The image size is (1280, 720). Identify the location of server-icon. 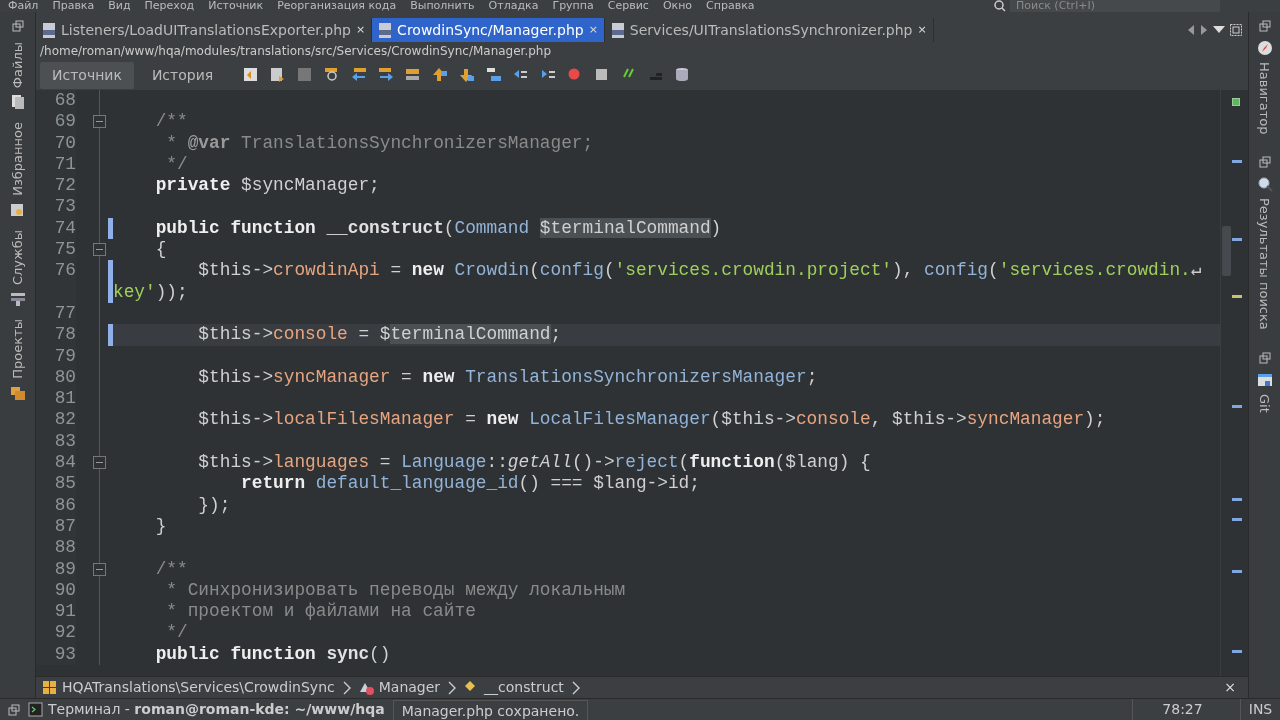
(17, 299).